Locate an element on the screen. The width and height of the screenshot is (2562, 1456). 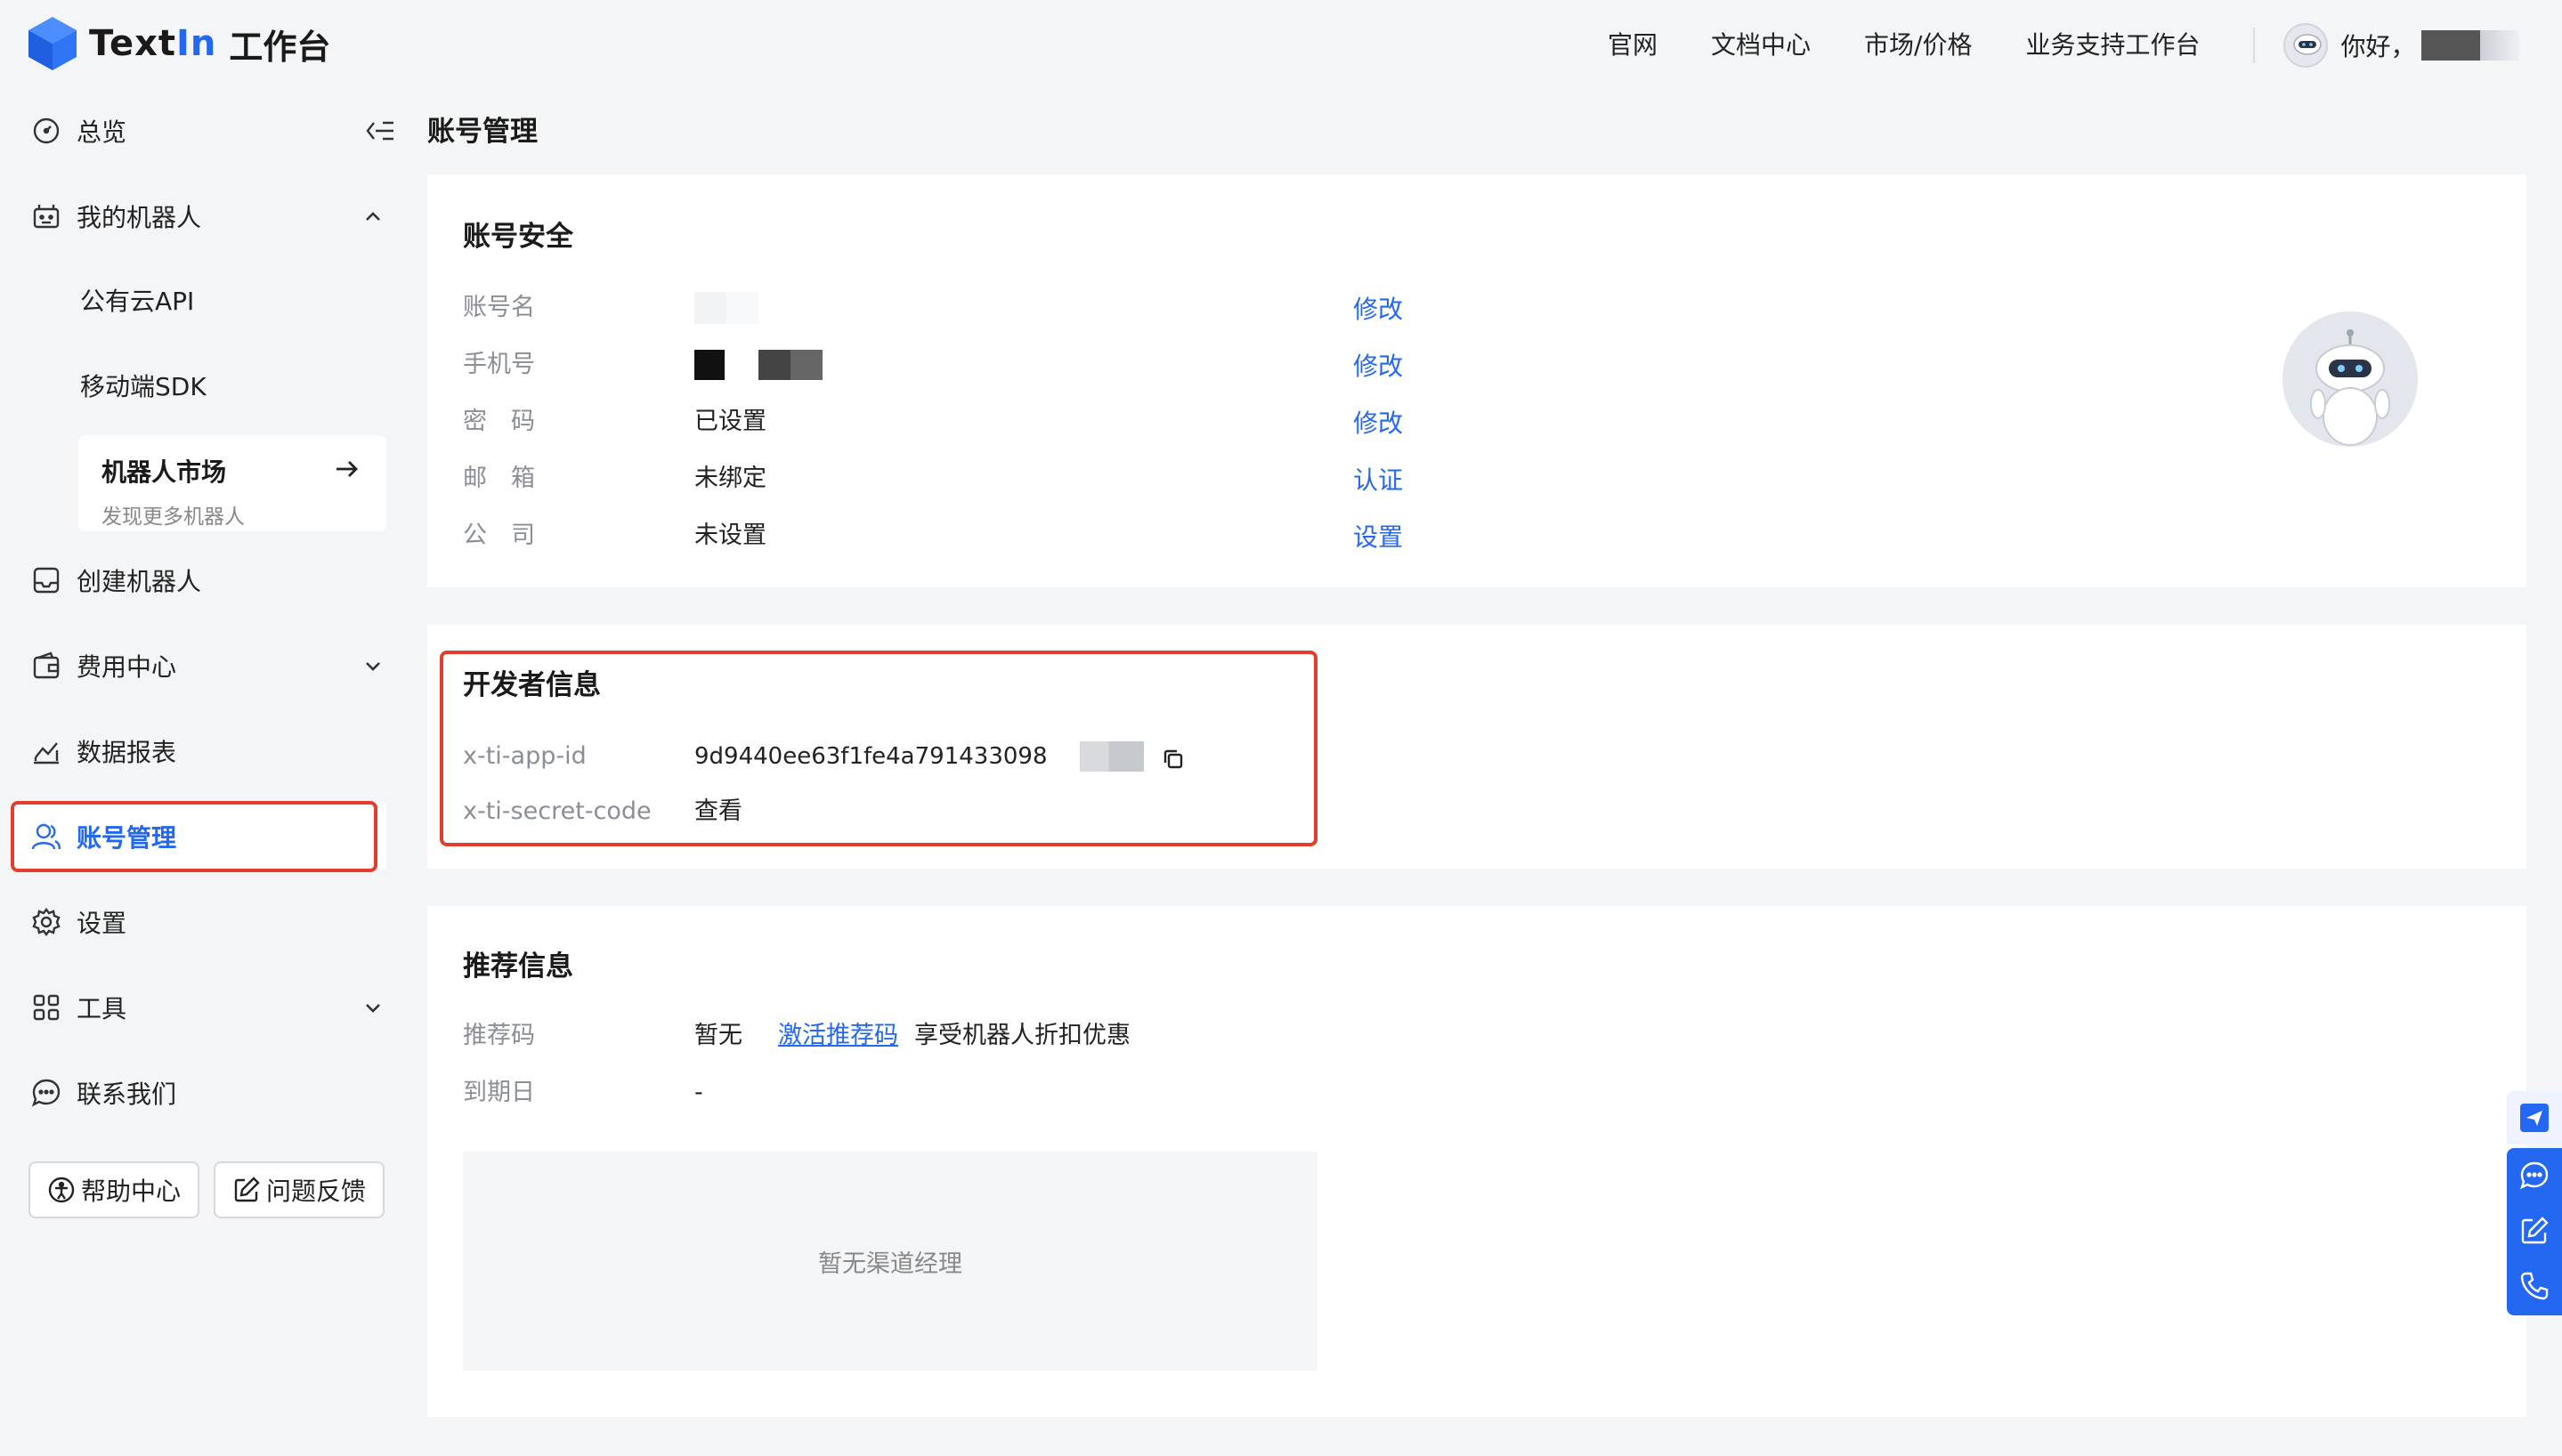
robot-avatar is located at coordinates (2350, 379).